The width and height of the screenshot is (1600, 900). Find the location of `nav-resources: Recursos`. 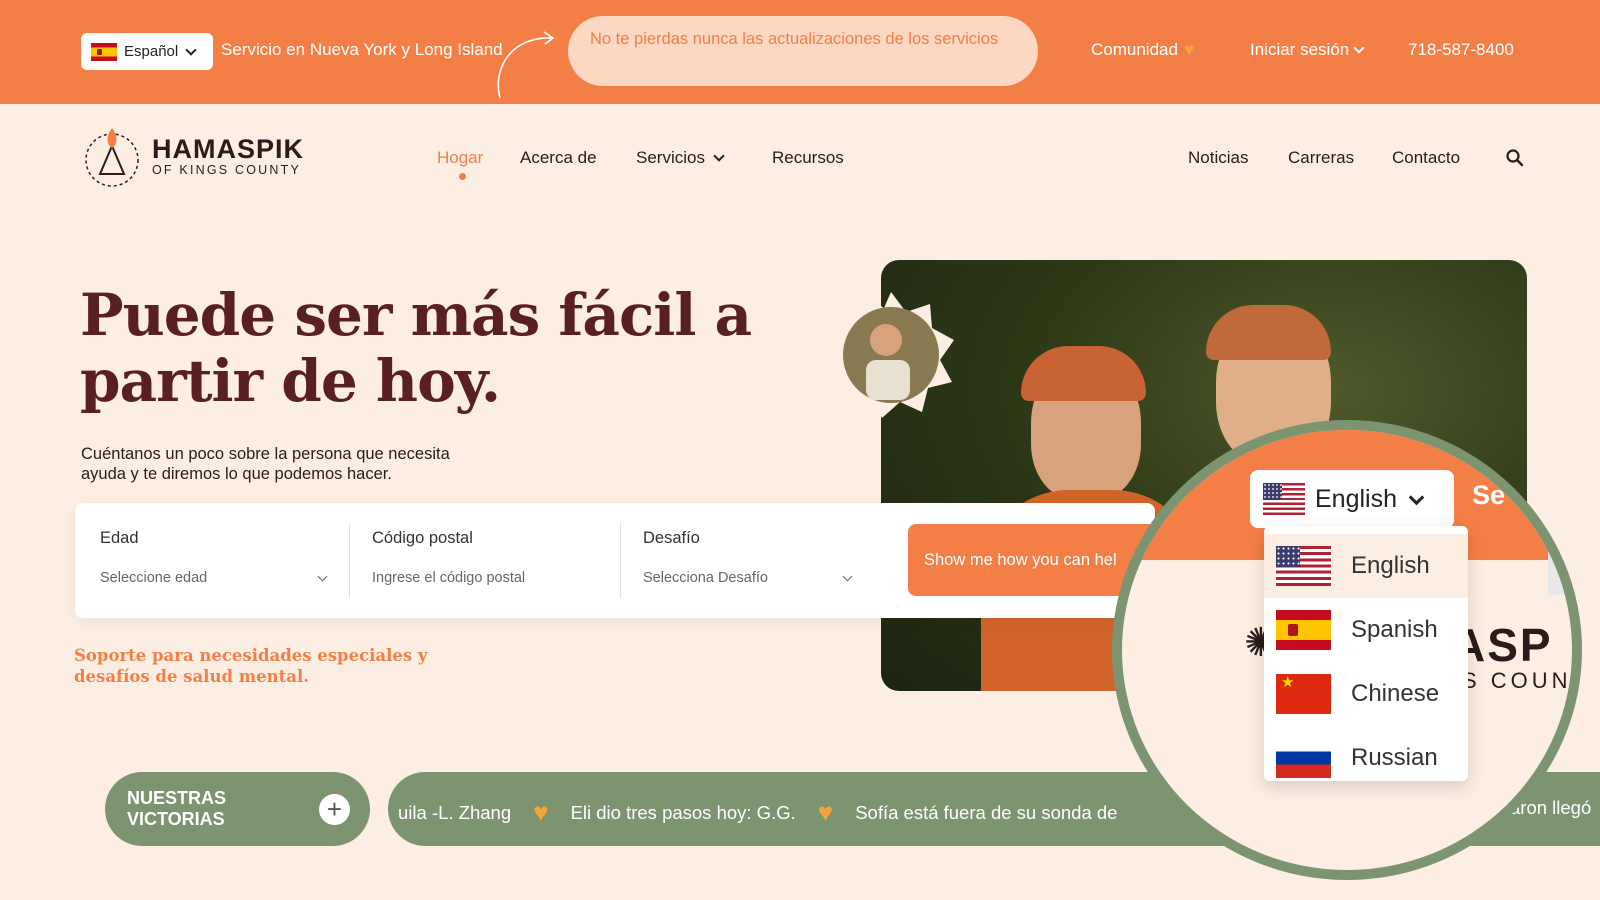

nav-resources: Recursos is located at coordinates (808, 158).